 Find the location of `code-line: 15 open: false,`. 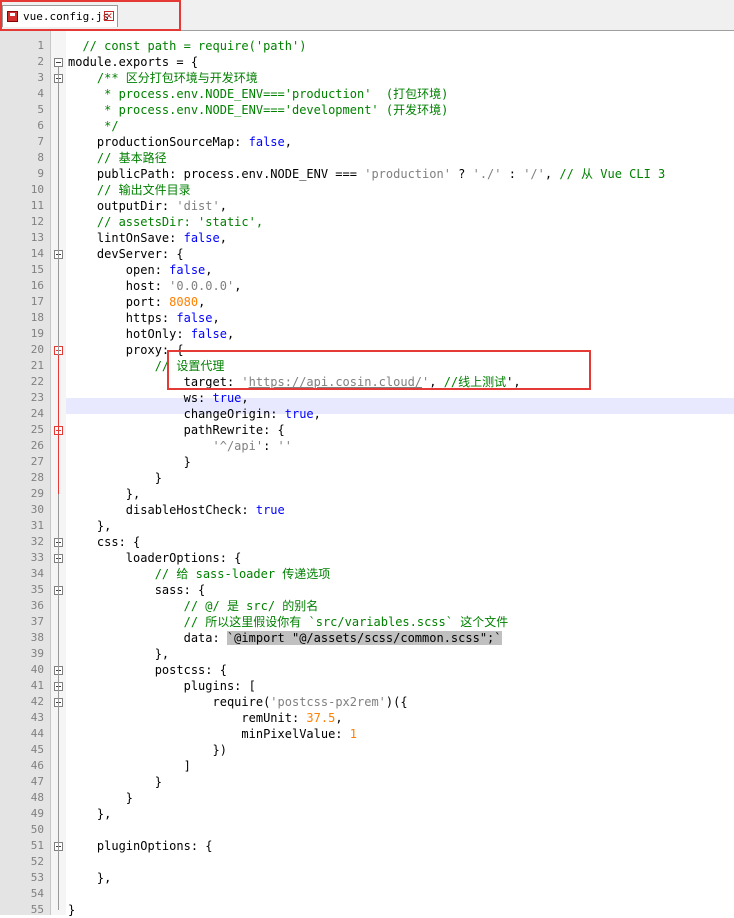

code-line: 15 open: false, is located at coordinates (367, 270).